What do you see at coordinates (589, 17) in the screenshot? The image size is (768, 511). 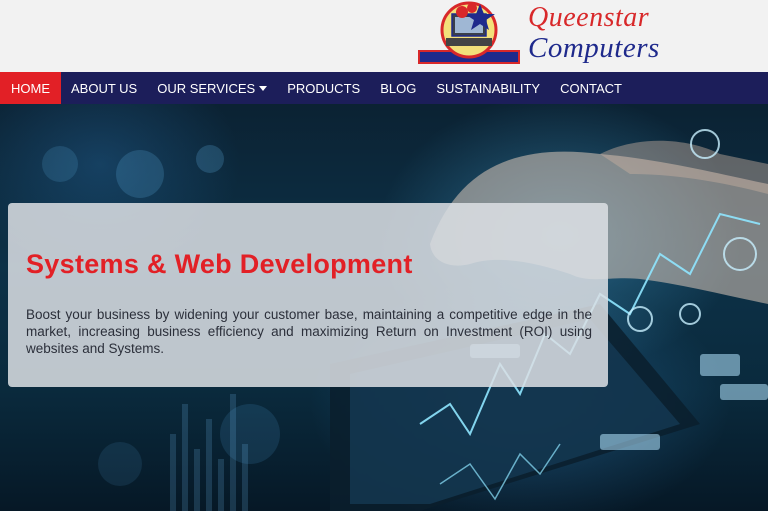 I see `logo-text-queenstar: Queenstar` at bounding box center [589, 17].